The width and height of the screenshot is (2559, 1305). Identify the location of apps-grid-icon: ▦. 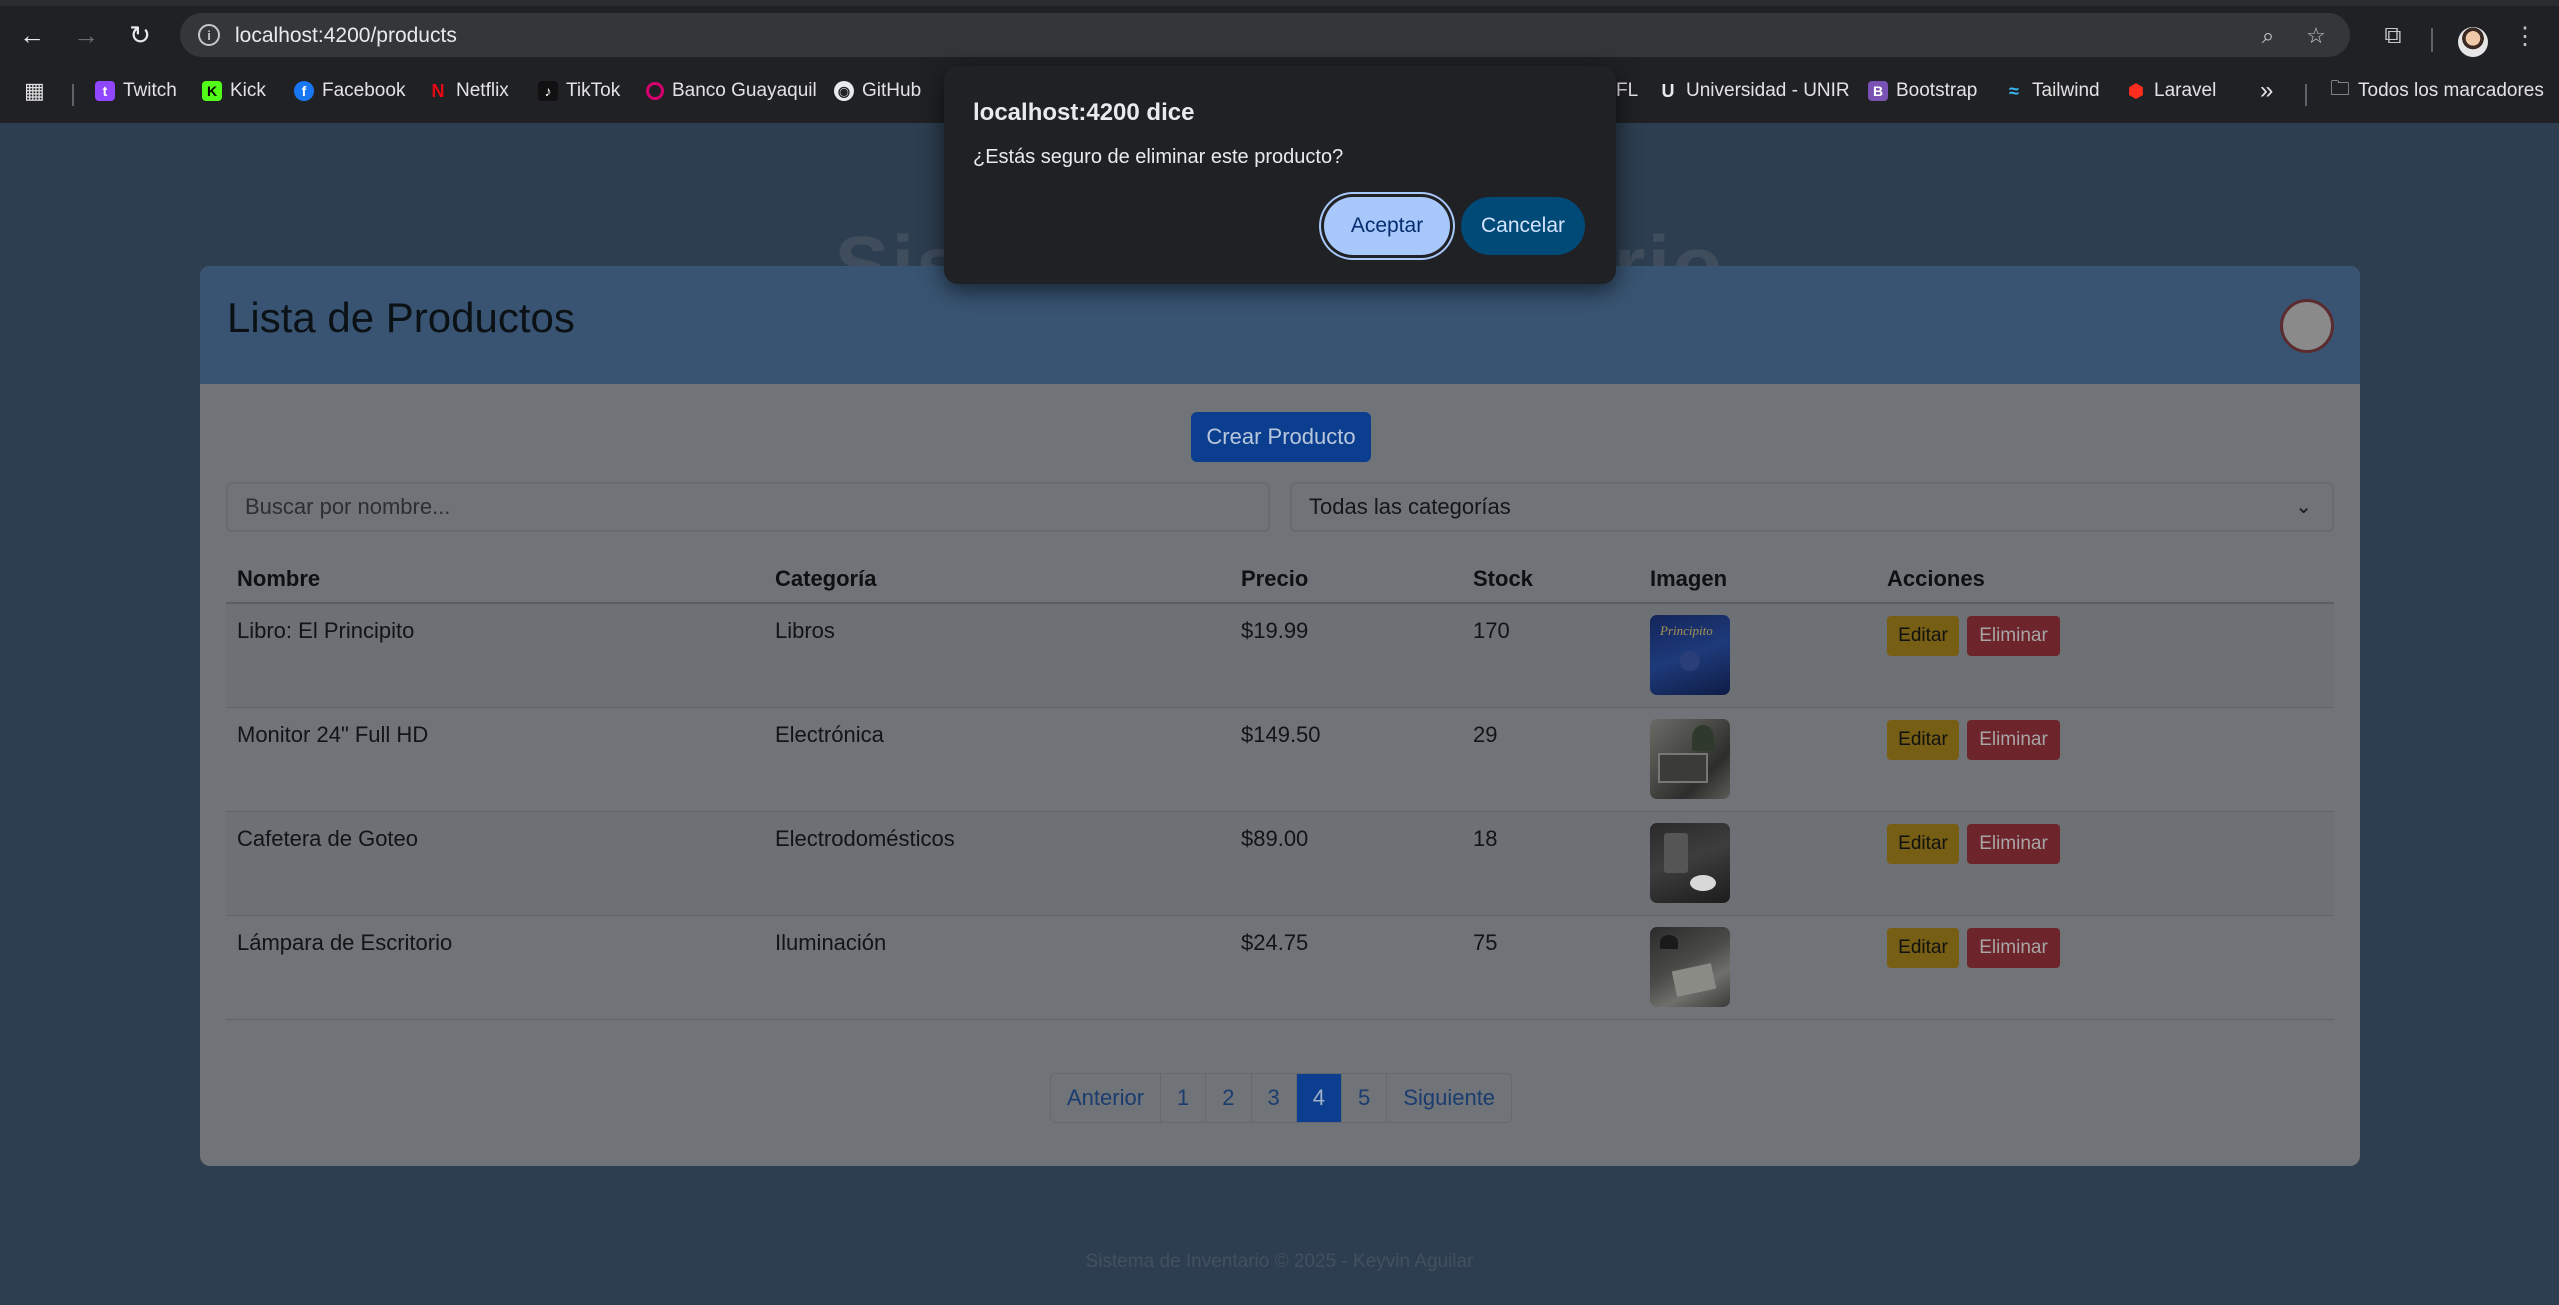
(34, 91).